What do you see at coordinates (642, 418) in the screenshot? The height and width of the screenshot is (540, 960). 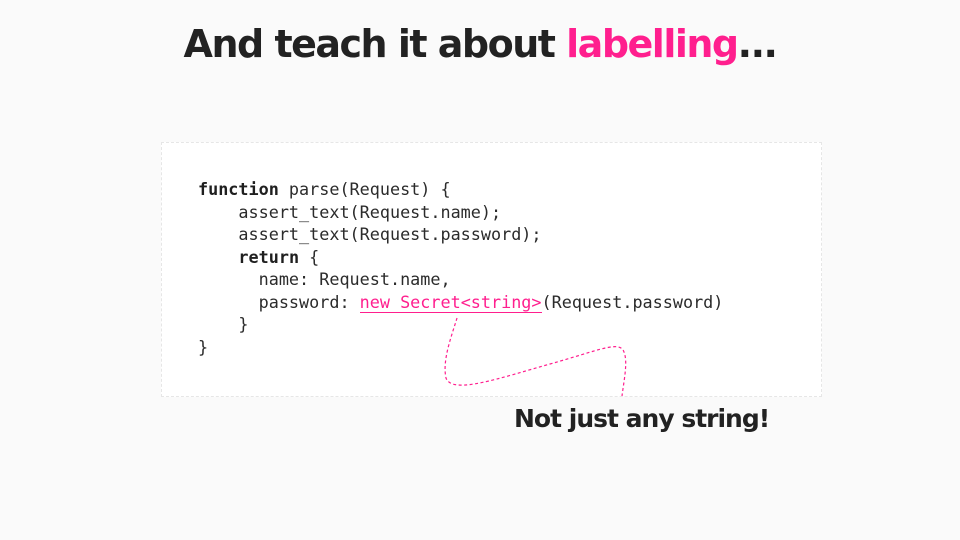 I see `callout-text: Not just any string!` at bounding box center [642, 418].